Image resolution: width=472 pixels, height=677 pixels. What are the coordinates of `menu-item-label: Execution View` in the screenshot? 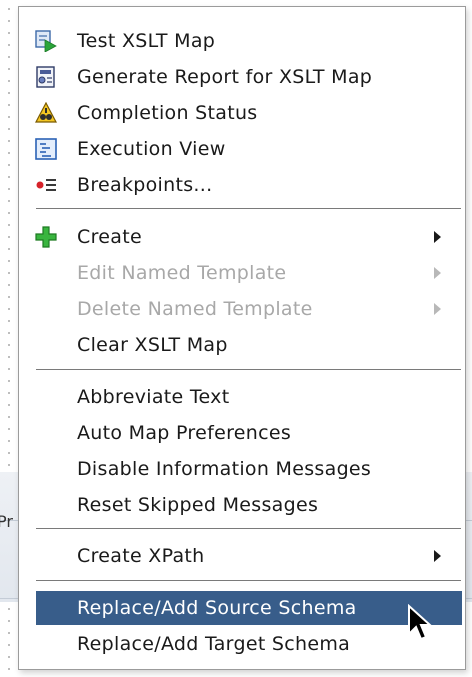 It's located at (151, 149).